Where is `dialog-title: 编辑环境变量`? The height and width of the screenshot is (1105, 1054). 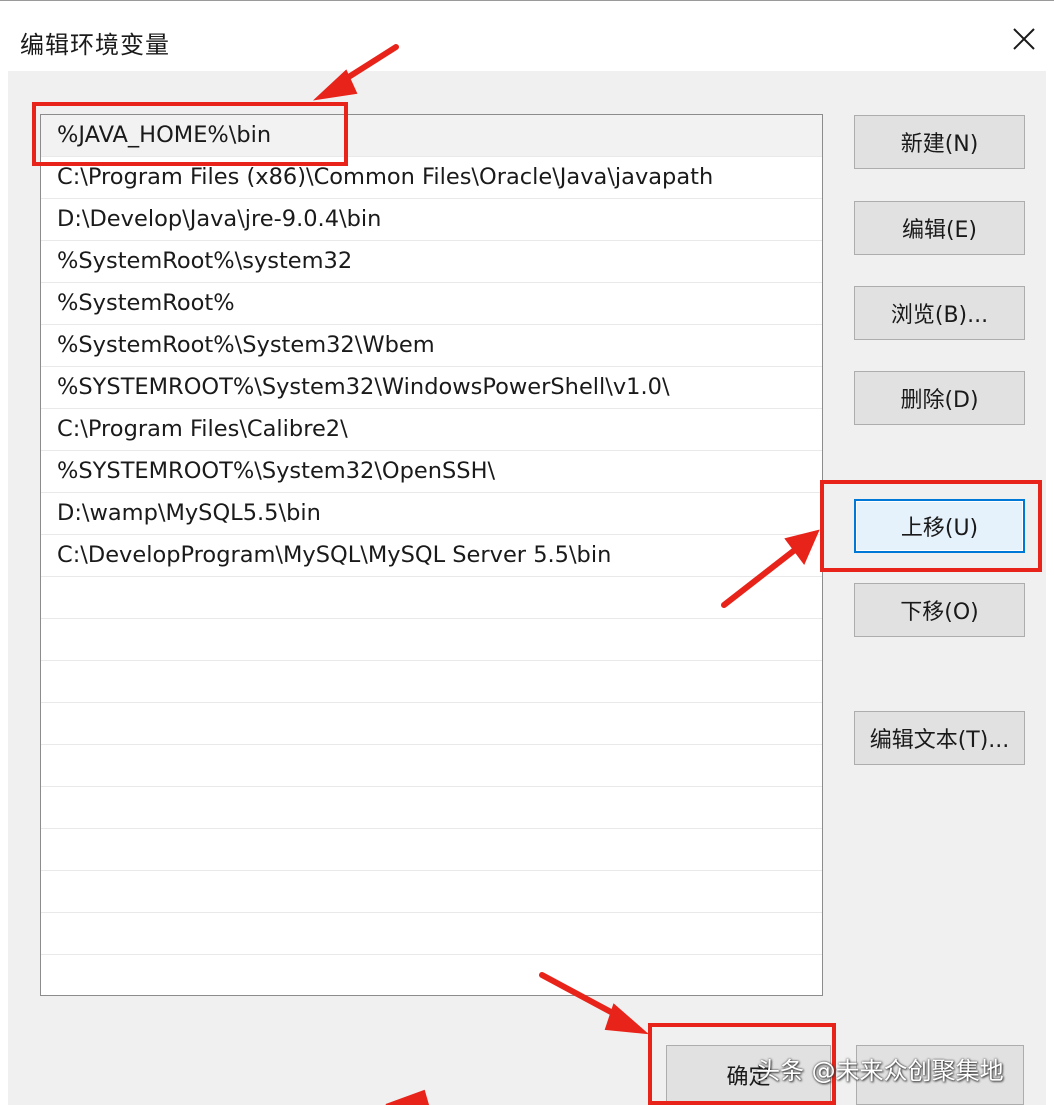
dialog-title: 编辑环境变量 is located at coordinates (95, 45).